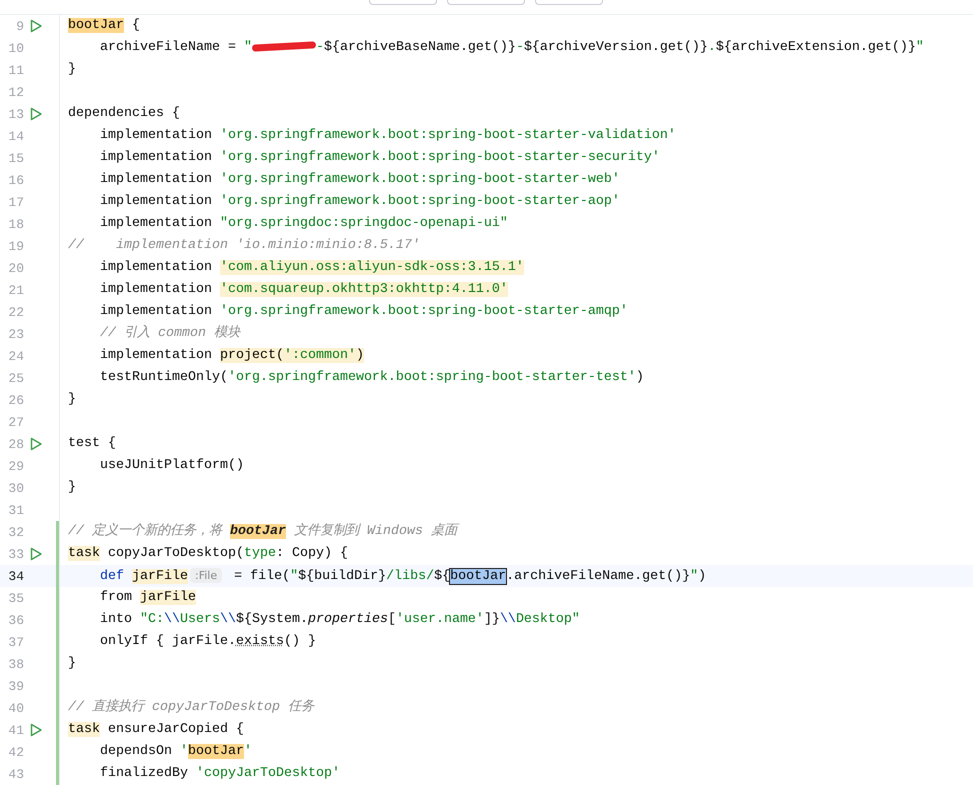 Image resolution: width=973 pixels, height=800 pixels. Describe the element at coordinates (15, 246) in the screenshot. I see `line-number: 19` at that location.